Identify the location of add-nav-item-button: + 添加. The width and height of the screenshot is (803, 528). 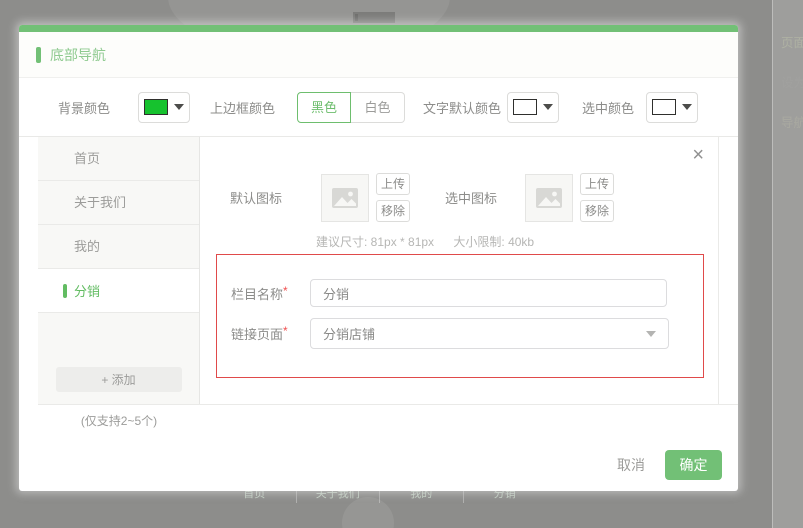
(118, 379).